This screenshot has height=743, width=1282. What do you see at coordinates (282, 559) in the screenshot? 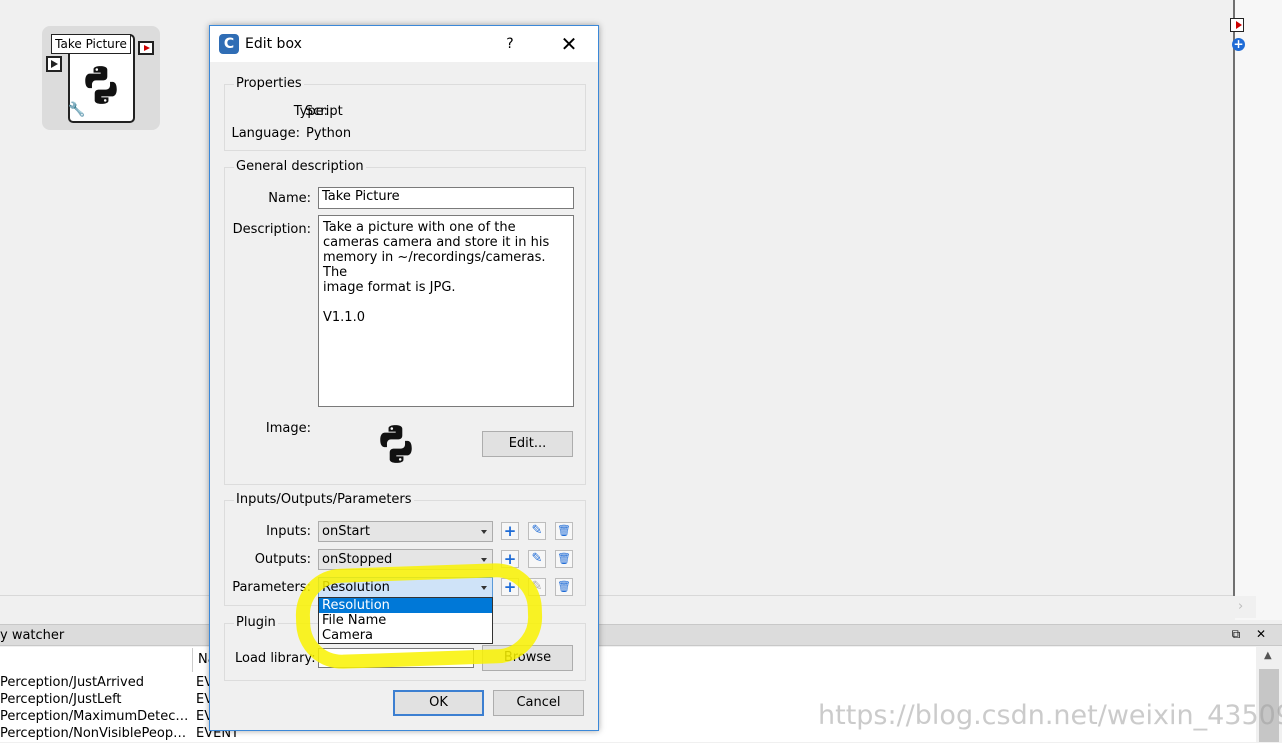
I see `outputs-label: Outputs:` at bounding box center [282, 559].